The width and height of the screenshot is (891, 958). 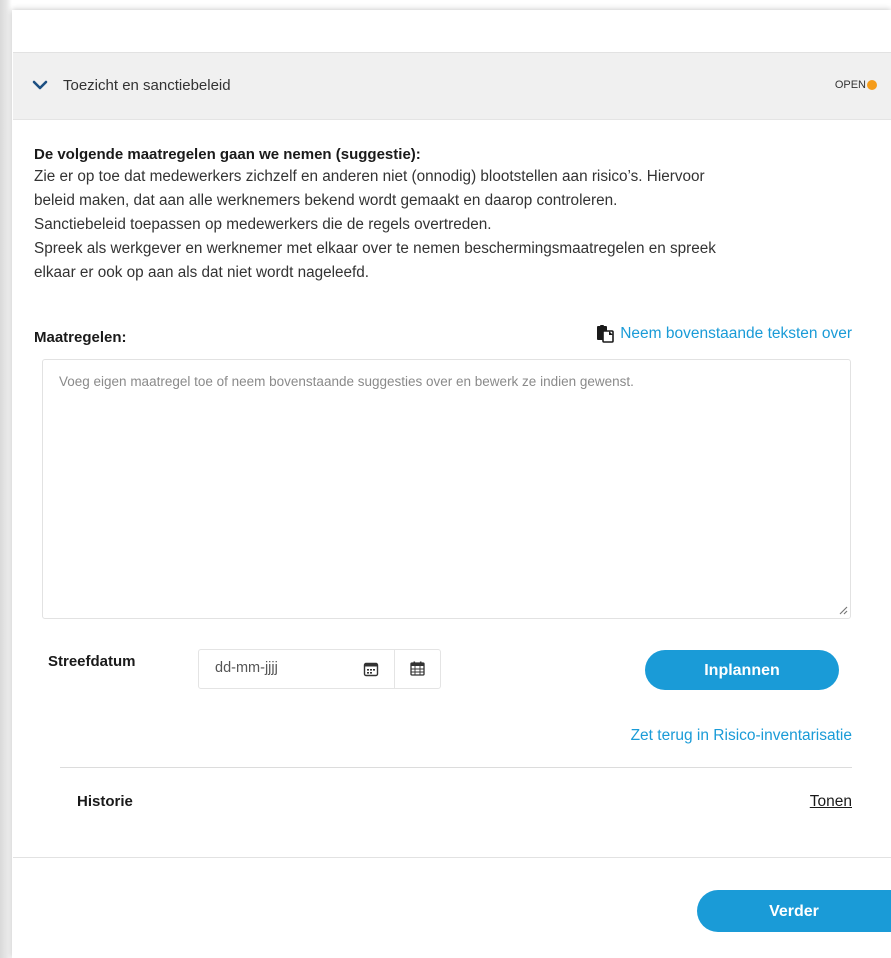 I want to click on target-date-label: Streefdatum, so click(x=92, y=661).